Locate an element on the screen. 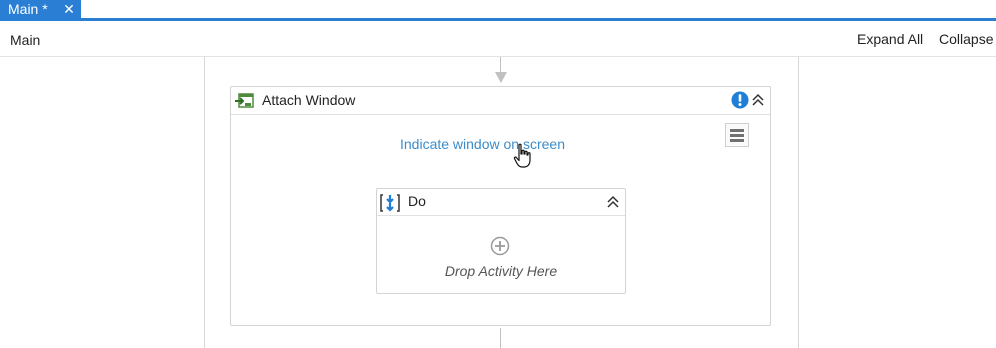 The image size is (996, 348). activity-header: Attach Window is located at coordinates (500, 101).